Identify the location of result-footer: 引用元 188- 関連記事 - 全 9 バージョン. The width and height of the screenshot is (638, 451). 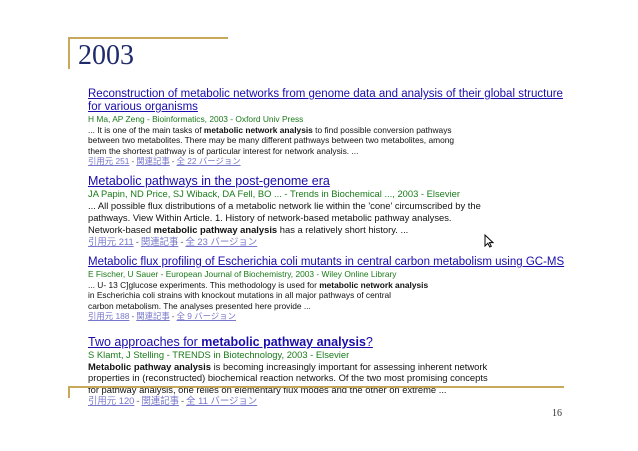
(162, 316).